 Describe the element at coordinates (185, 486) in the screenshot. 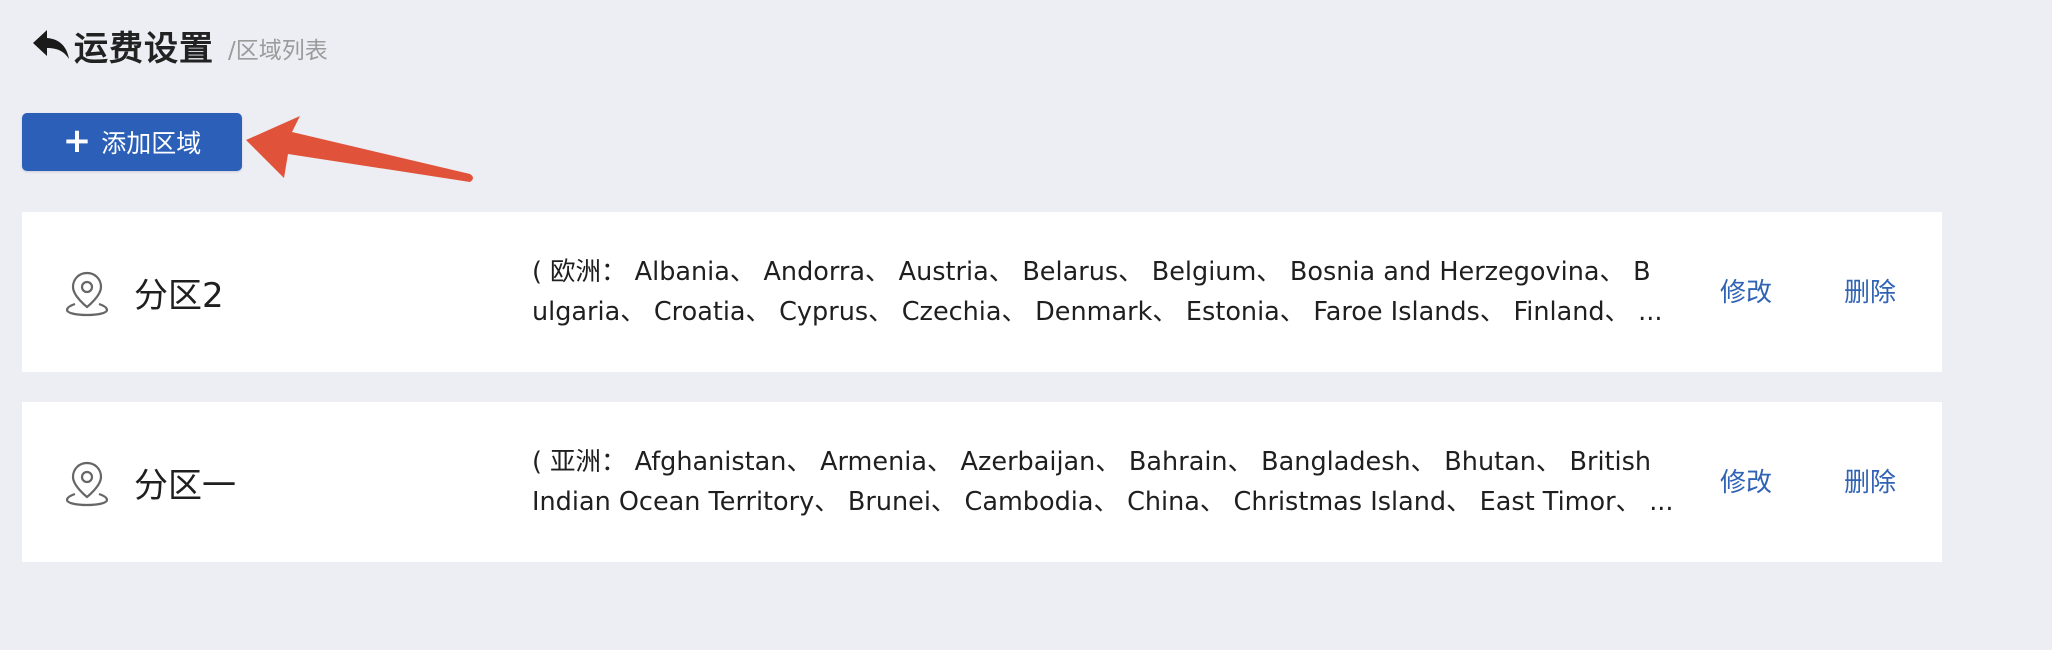

I see `zone-name: 分区一` at that location.